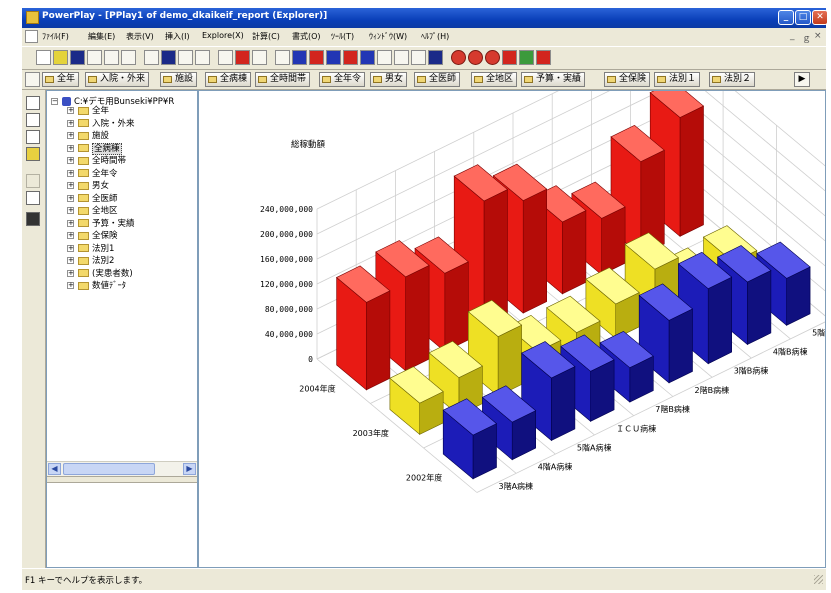 The image size is (831, 593). I want to click on tree-item: + 全年令, so click(92, 174).